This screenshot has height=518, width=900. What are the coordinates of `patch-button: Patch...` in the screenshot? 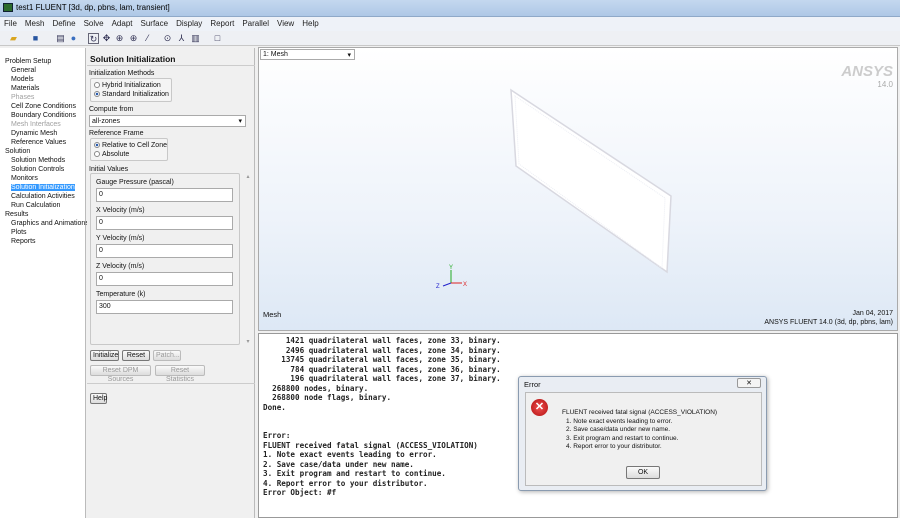 It's located at (167, 355).